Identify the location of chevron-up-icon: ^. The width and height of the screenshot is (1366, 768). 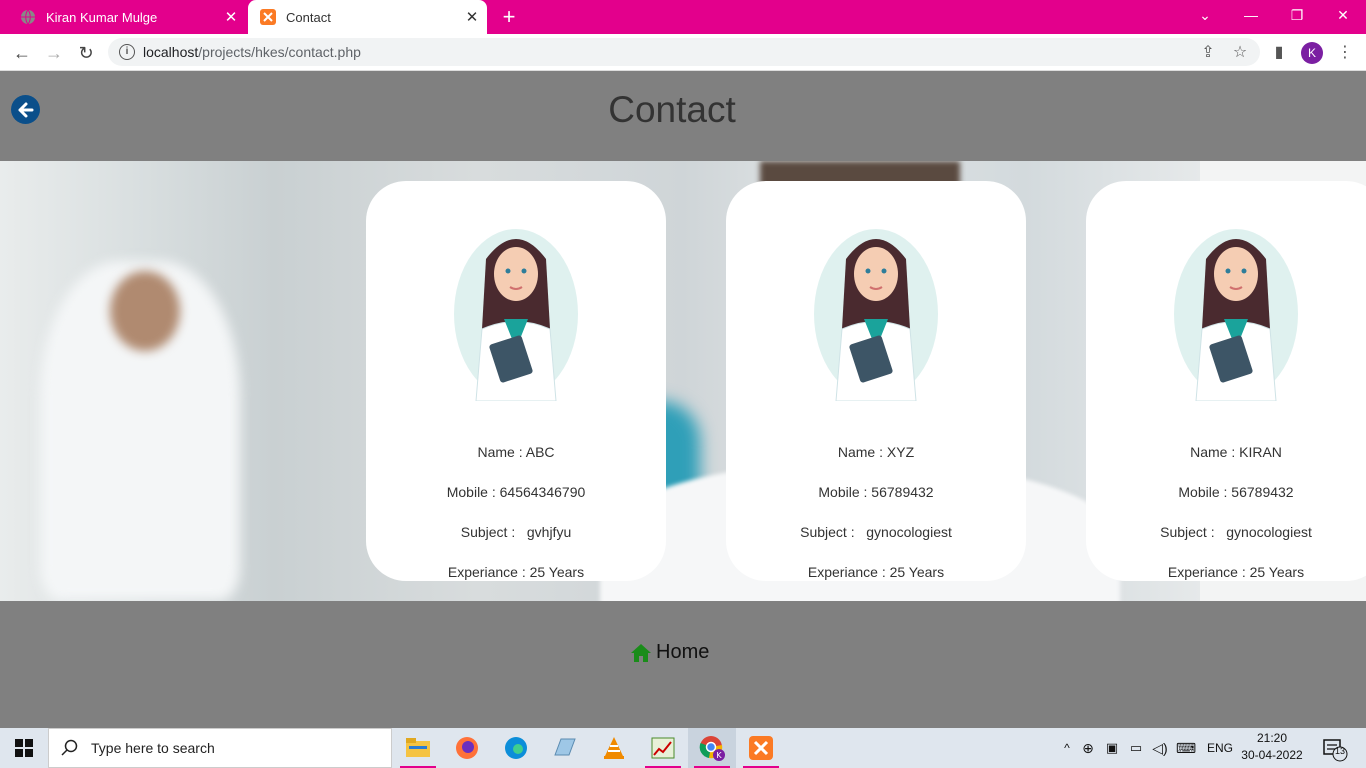
(1067, 748).